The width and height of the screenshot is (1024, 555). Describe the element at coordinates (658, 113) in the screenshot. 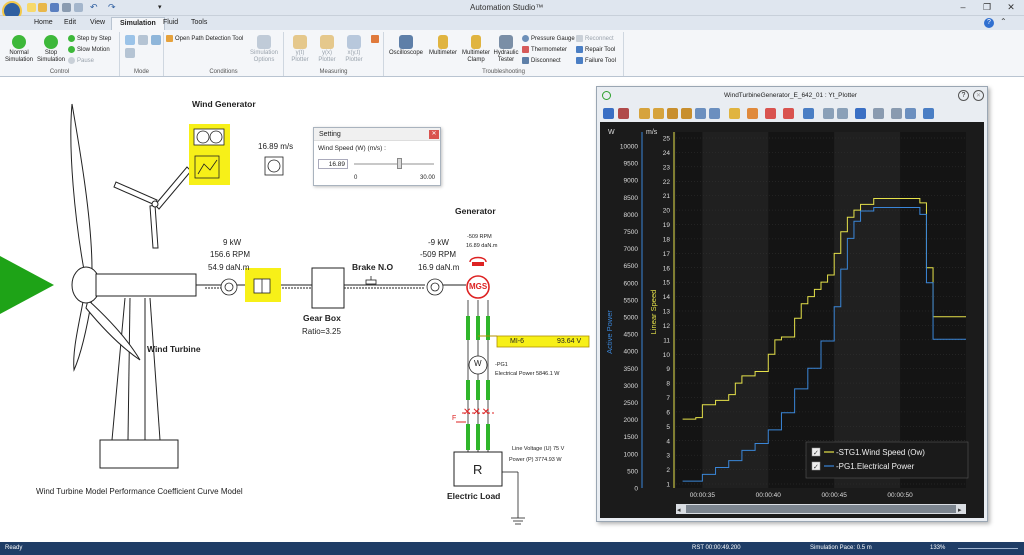

I see `zoom-out-icon` at that location.